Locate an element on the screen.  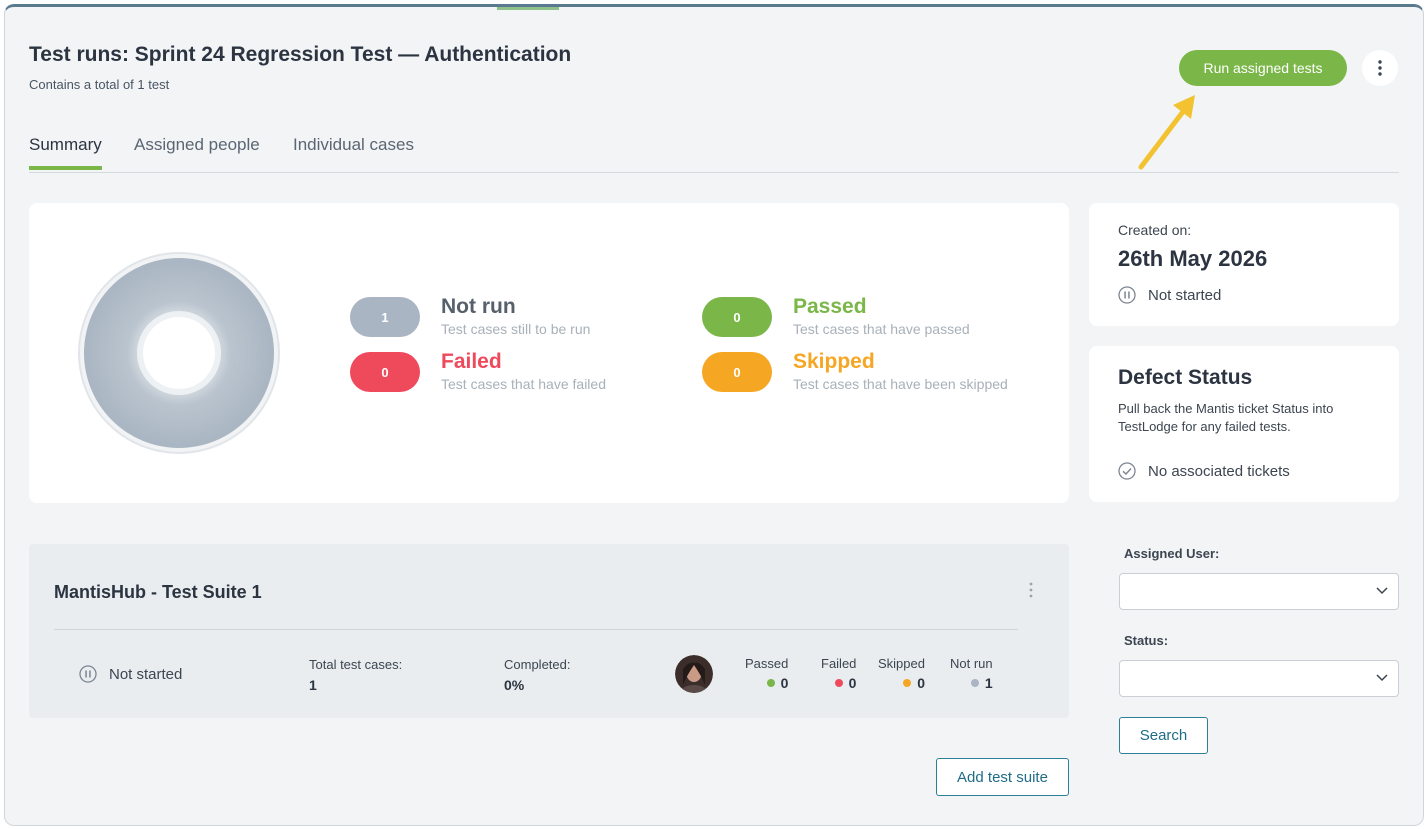
failed-count-badge: 0 is located at coordinates (385, 372).